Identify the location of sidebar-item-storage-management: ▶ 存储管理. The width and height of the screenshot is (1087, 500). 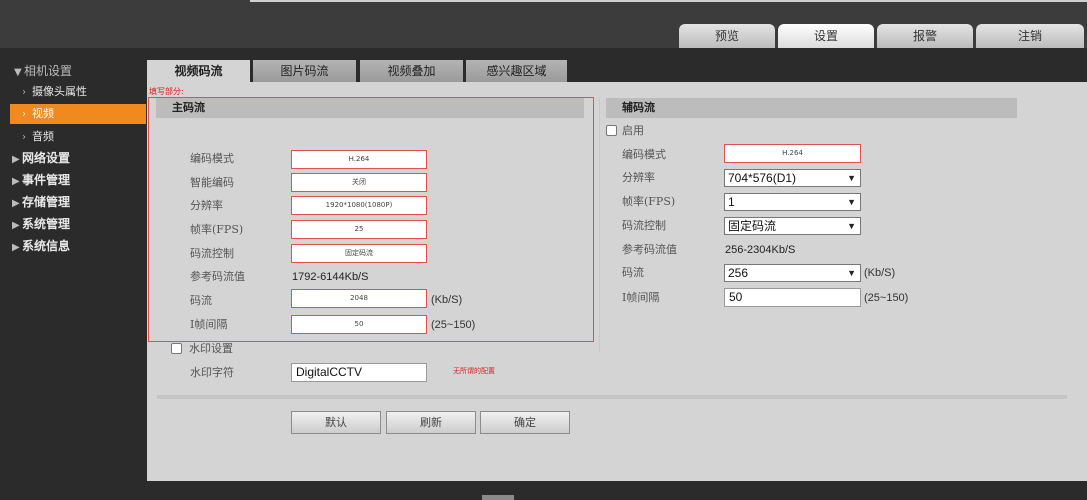
(73, 202).